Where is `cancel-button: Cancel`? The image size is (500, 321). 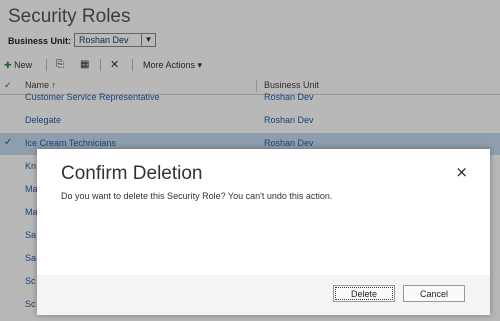 cancel-button: Cancel is located at coordinates (434, 293).